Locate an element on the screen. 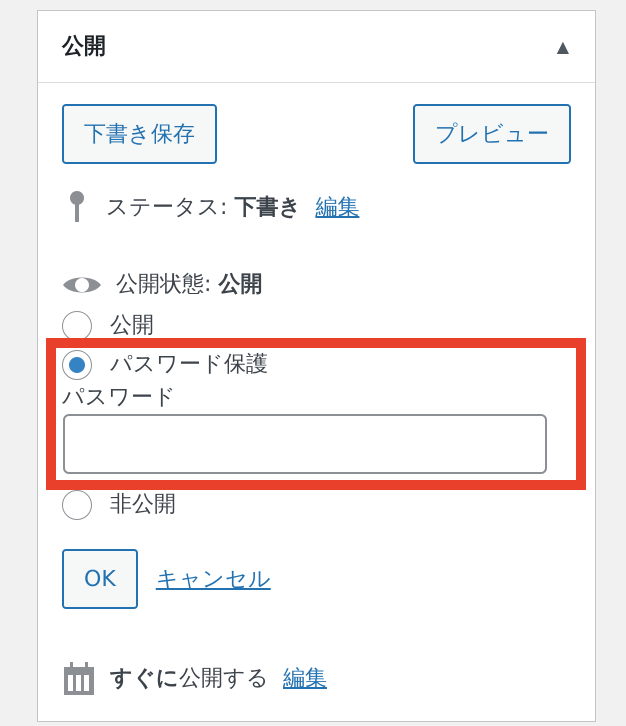  preview-button: プレビュー is located at coordinates (492, 134).